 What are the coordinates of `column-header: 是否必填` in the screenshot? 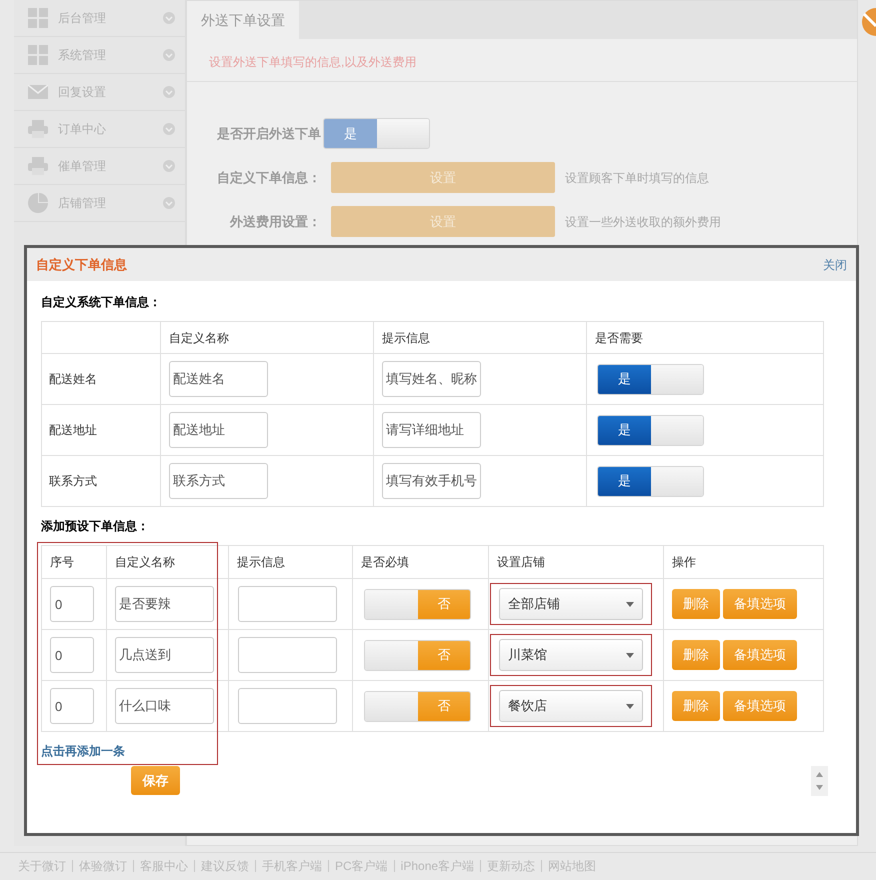 It's located at (420, 562).